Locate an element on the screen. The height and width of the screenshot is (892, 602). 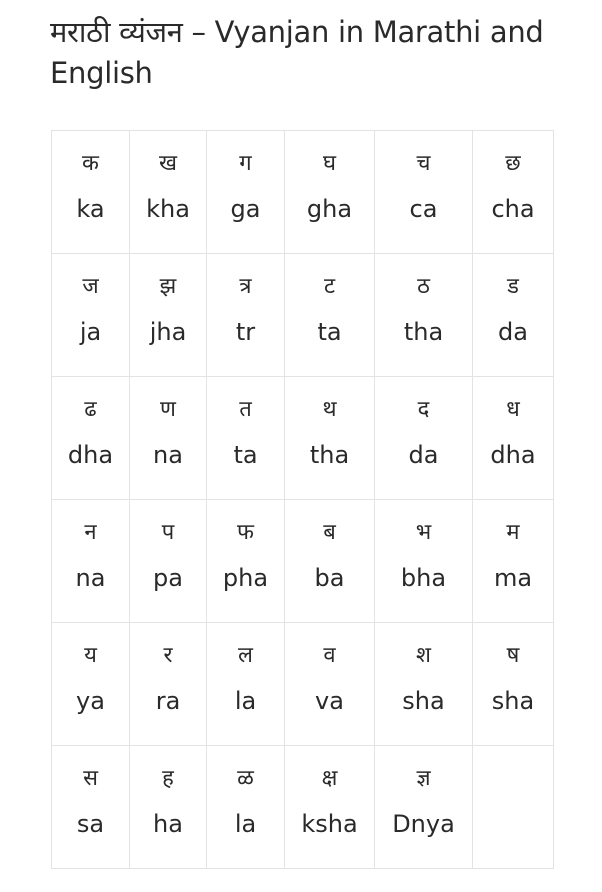
devanagari-letter: श is located at coordinates (423, 655).